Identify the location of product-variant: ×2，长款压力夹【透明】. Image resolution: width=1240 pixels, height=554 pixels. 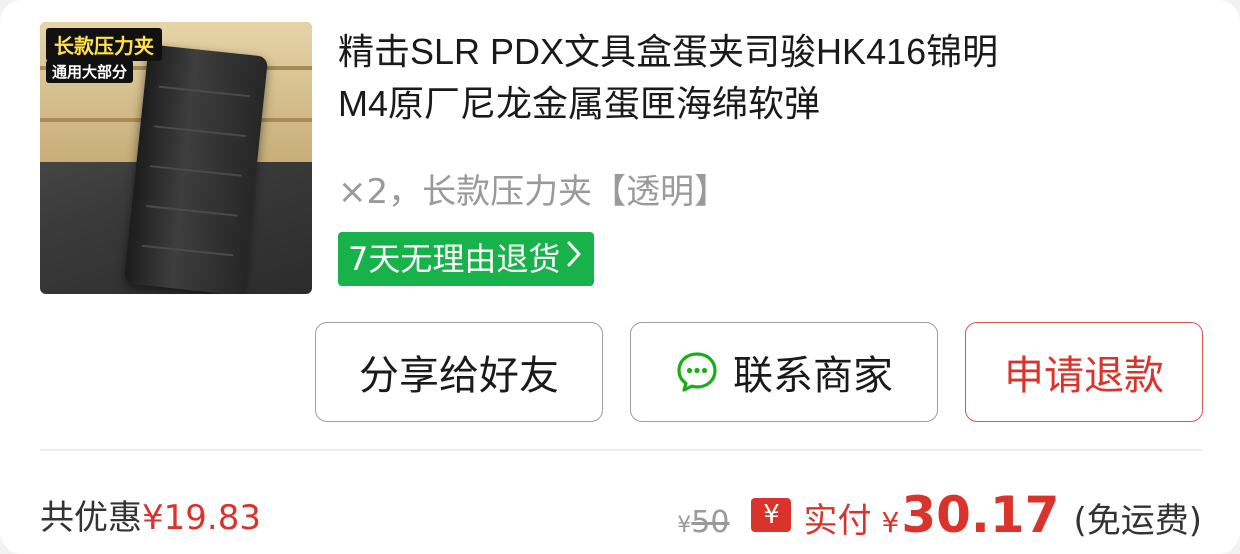
(533, 192).